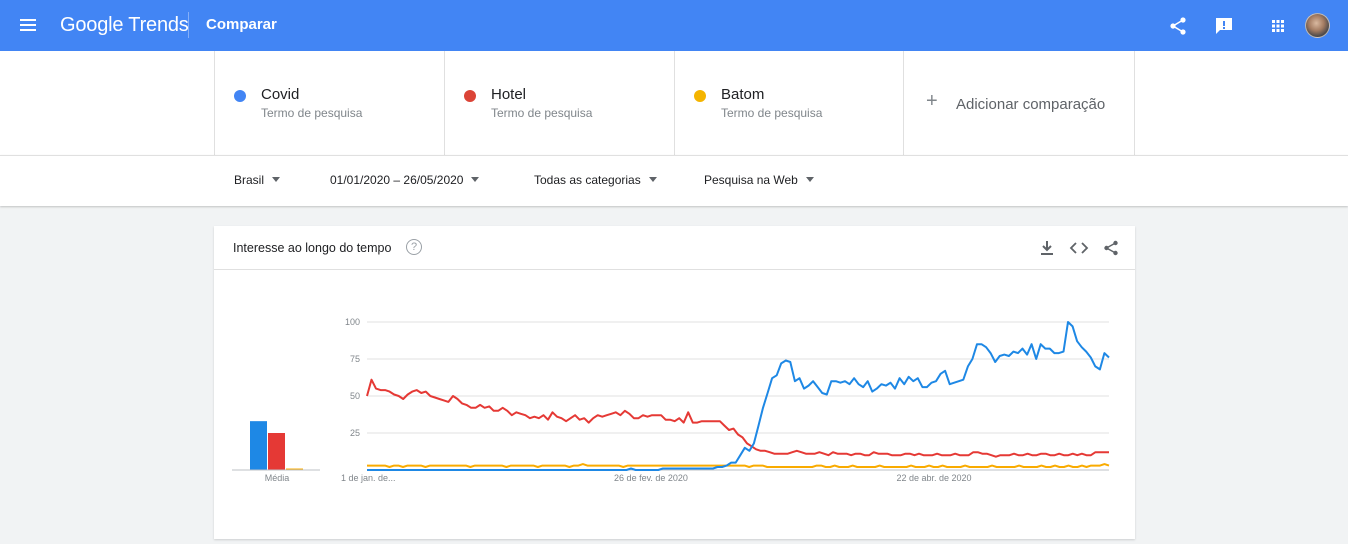  I want to click on logo-trends-text: Trends, so click(158, 25).